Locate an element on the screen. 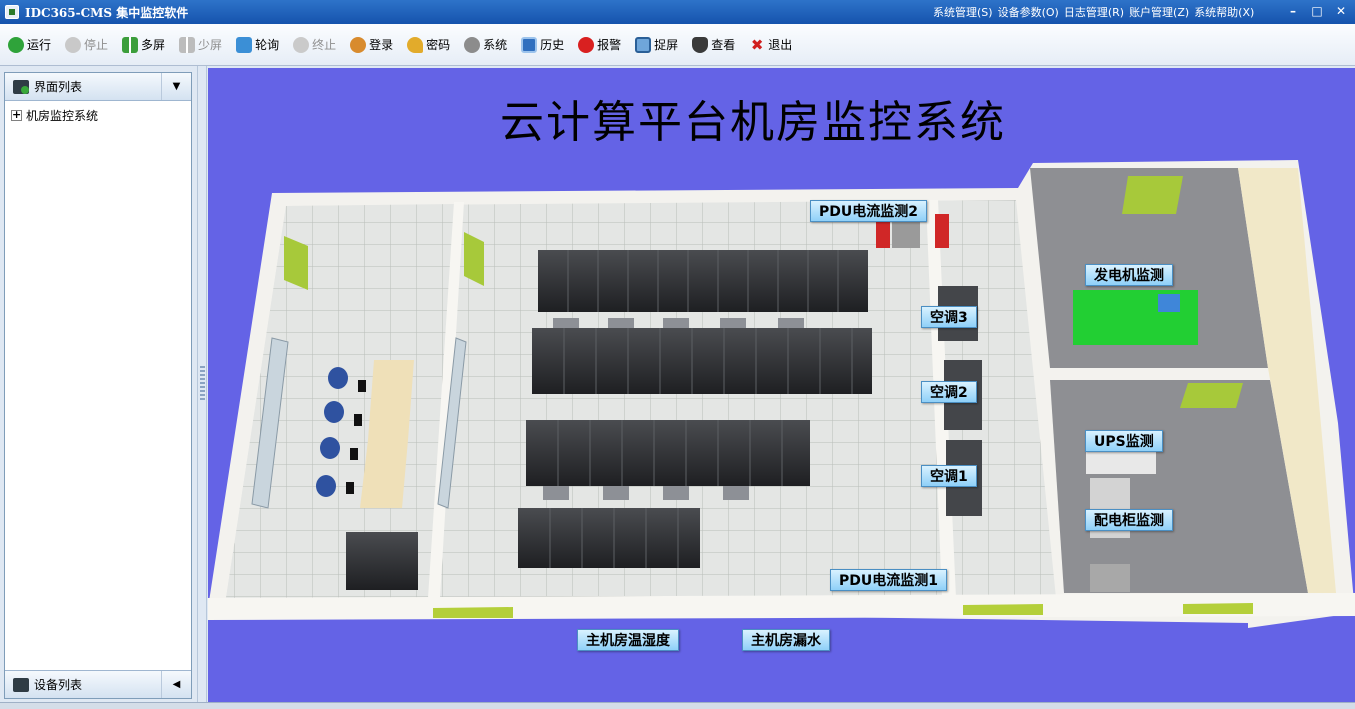 This screenshot has height=709, width=1355. maximize-button: □ is located at coordinates (1317, 11).